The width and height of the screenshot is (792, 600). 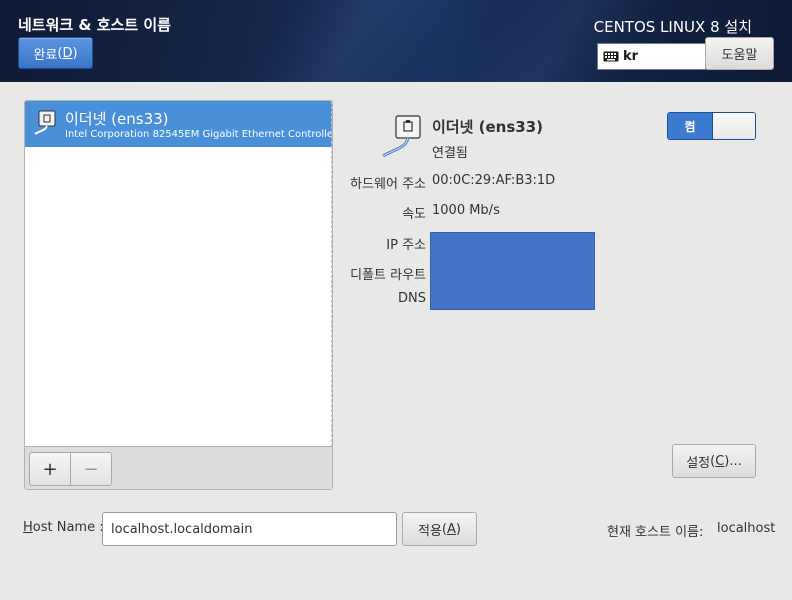 I want to click on settings-button-label: 설정, so click(x=698, y=463).